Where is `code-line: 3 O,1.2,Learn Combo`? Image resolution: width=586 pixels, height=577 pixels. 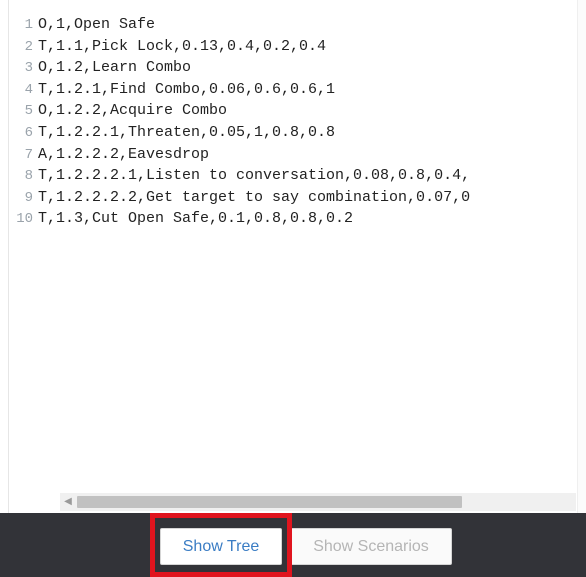 code-line: 3 O,1.2,Learn Combo is located at coordinates (235, 68).